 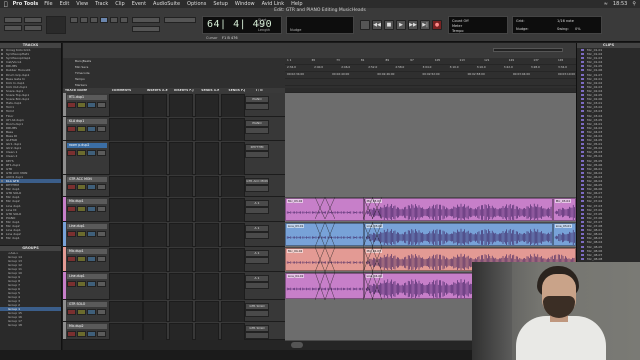 What do you see at coordinates (430, 89) in the screenshot?
I see `markers-ruler` at bounding box center [430, 89].